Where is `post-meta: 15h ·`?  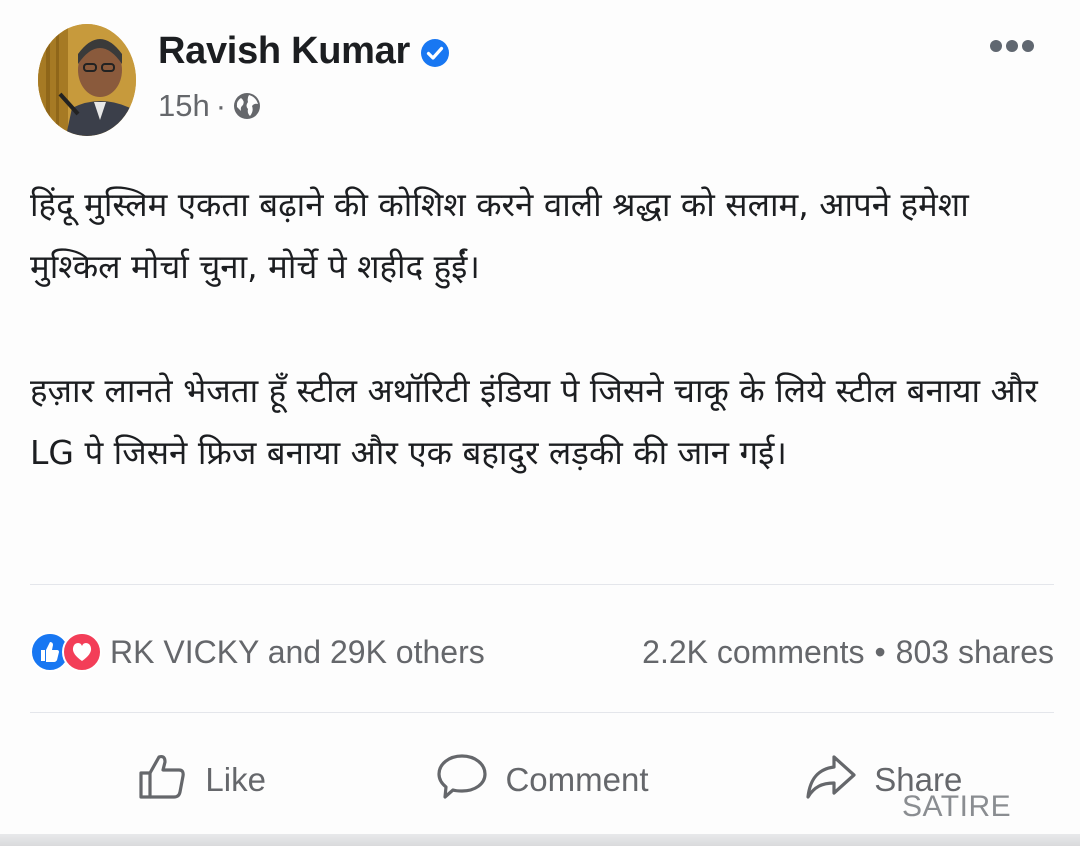 post-meta: 15h · is located at coordinates (210, 106).